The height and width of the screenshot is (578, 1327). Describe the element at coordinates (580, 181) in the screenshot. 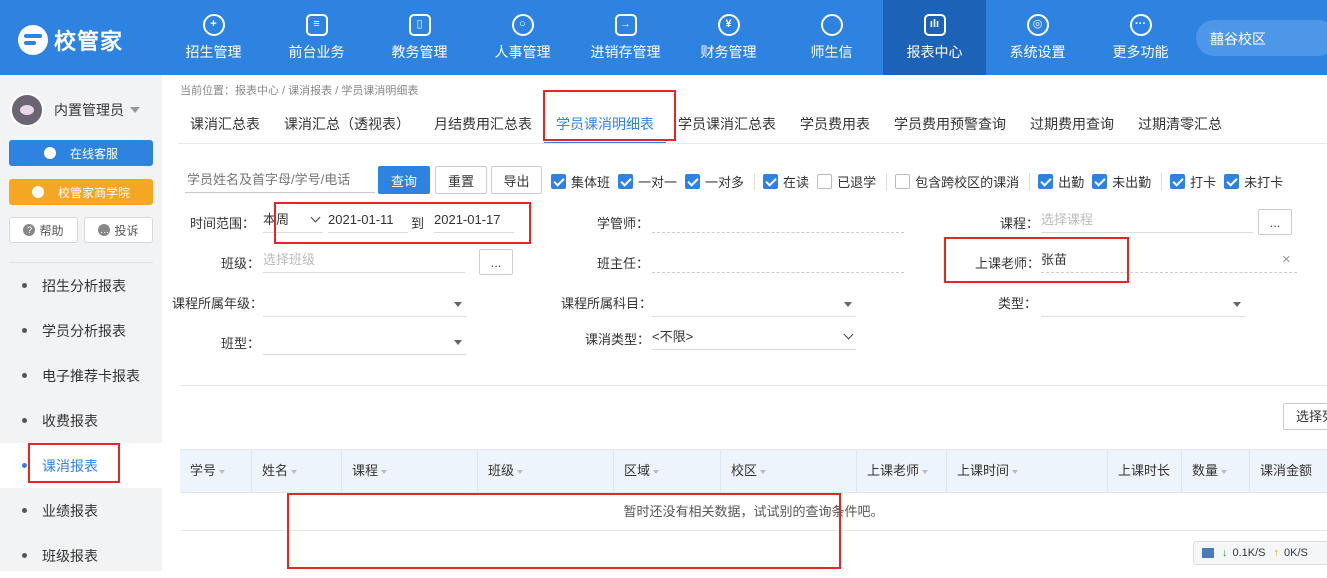

I see `checkbox-group-class: 集体班` at that location.